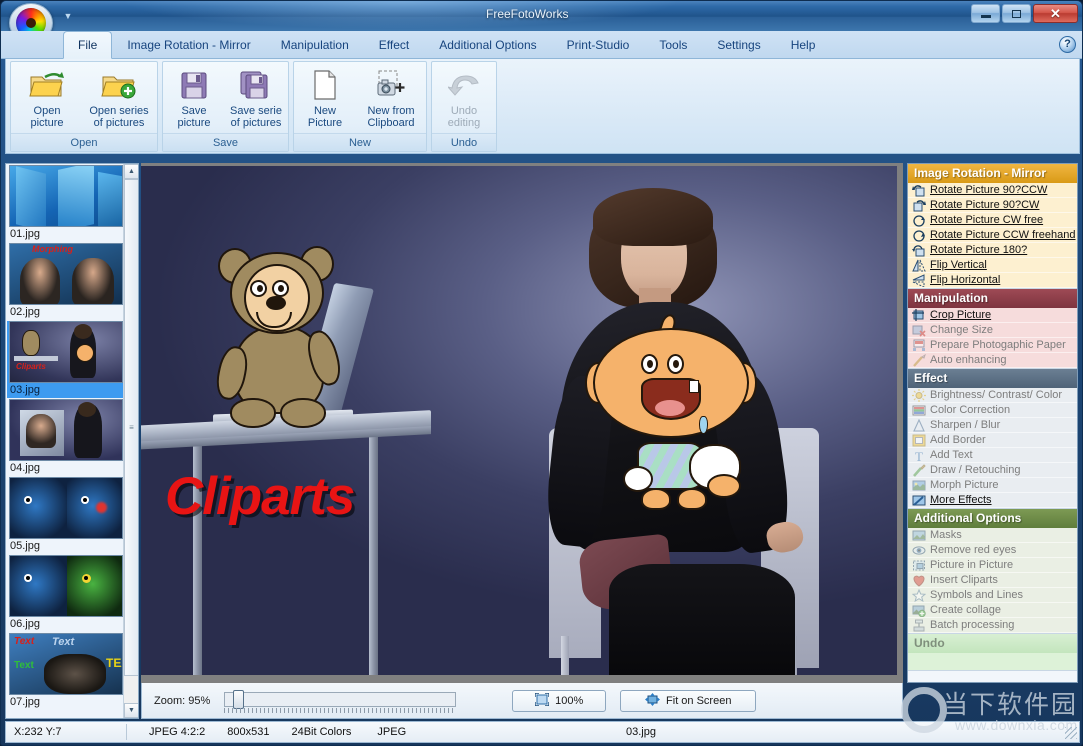 The width and height of the screenshot is (1083, 746). I want to click on list-item: 06.jpg, so click(66, 593).